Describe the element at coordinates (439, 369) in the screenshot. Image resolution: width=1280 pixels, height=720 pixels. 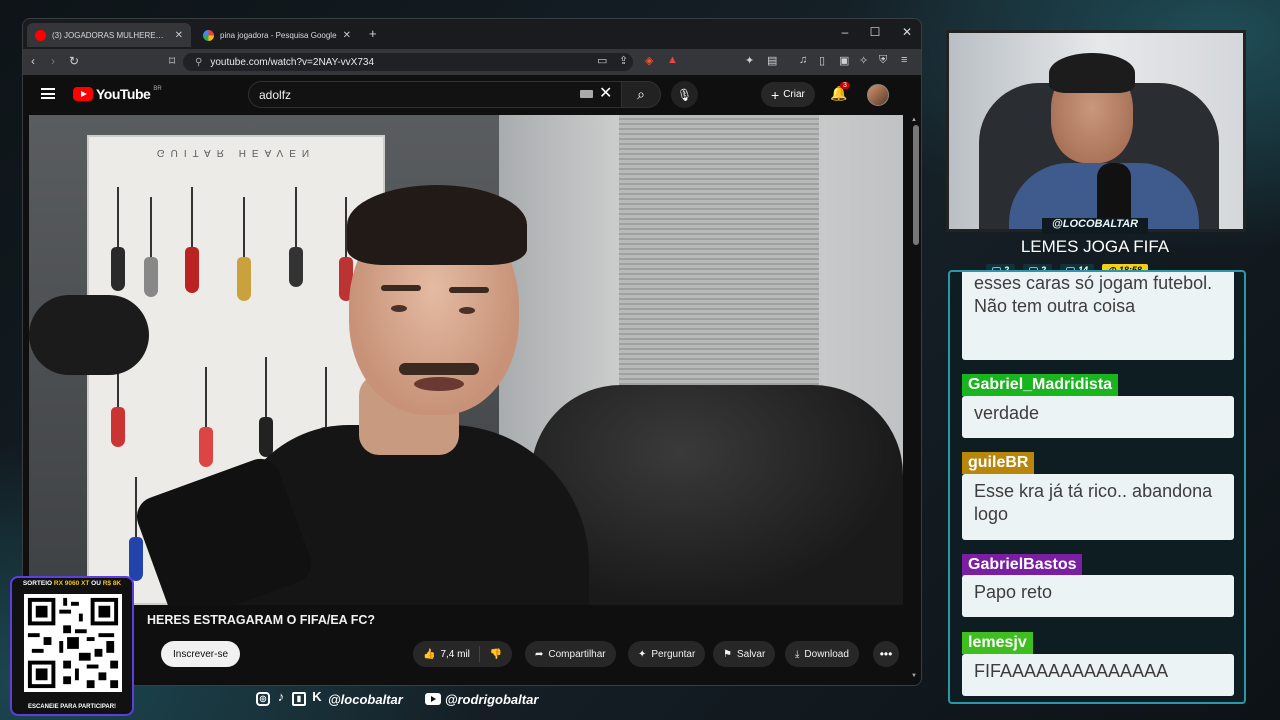
I see `video-mustache` at that location.